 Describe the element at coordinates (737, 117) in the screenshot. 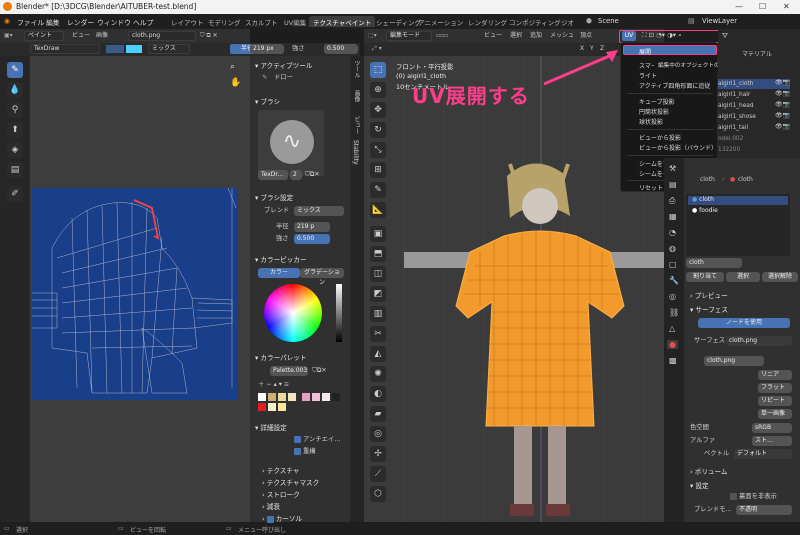

I see `outliner-row-shose: aigirl1_shose` at that location.